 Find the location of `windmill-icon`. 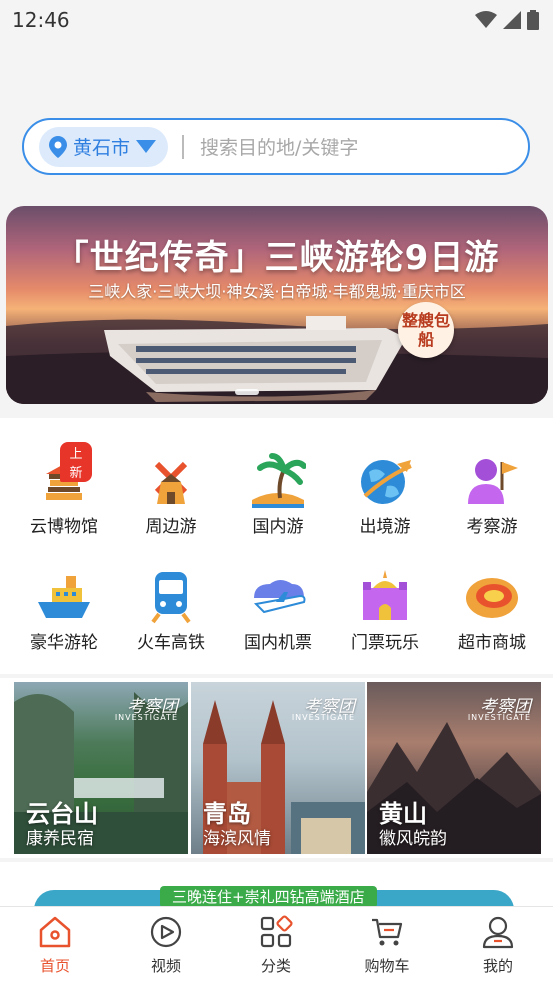

windmill-icon is located at coordinates (171, 480).